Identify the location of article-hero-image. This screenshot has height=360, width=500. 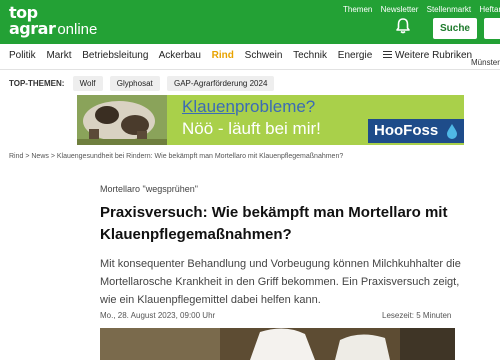
(277, 344).